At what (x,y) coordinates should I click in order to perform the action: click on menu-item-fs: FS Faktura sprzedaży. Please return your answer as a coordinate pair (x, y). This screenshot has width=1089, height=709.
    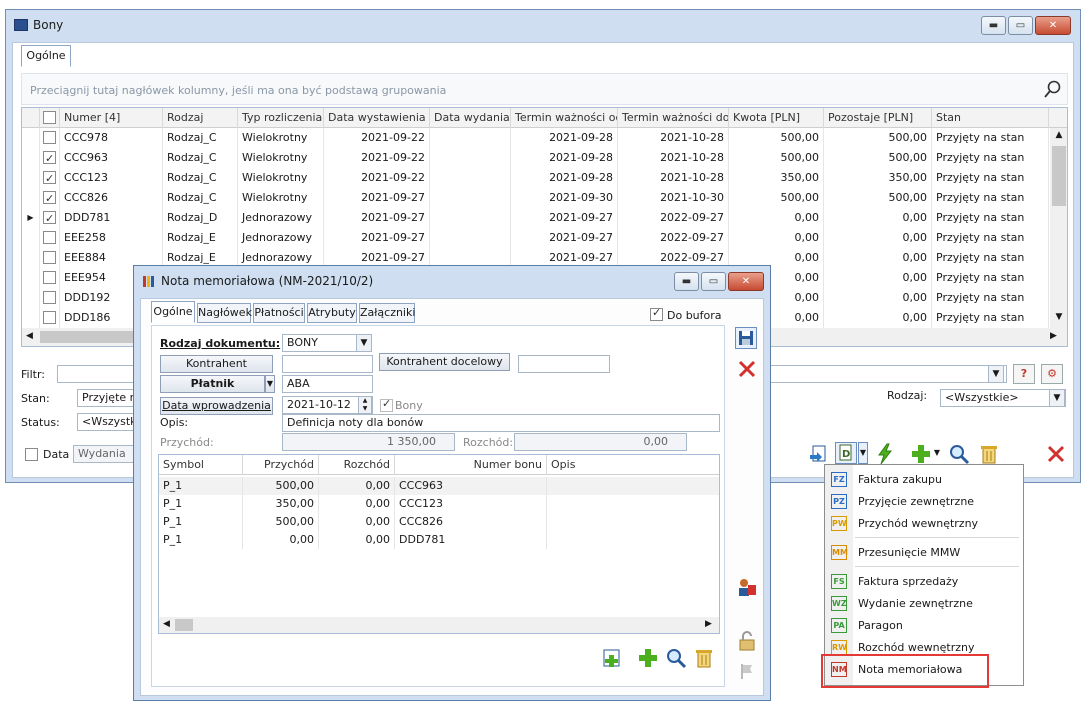
    Looking at the image, I should click on (924, 582).